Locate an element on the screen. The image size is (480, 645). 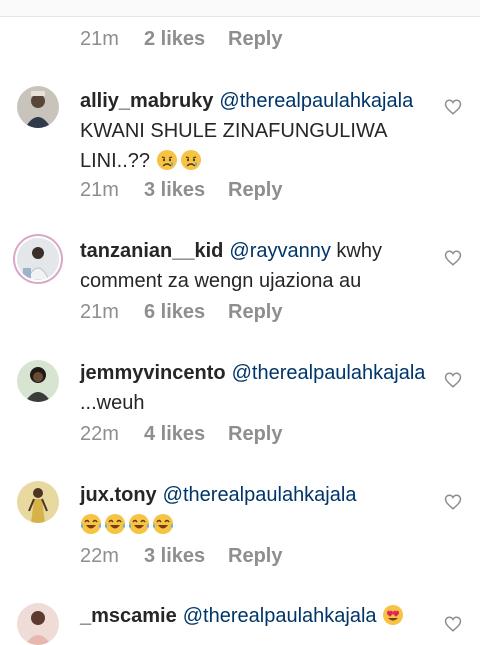
comment-meta-row: 21m 2 likes Reply is located at coordinates (181, 39).